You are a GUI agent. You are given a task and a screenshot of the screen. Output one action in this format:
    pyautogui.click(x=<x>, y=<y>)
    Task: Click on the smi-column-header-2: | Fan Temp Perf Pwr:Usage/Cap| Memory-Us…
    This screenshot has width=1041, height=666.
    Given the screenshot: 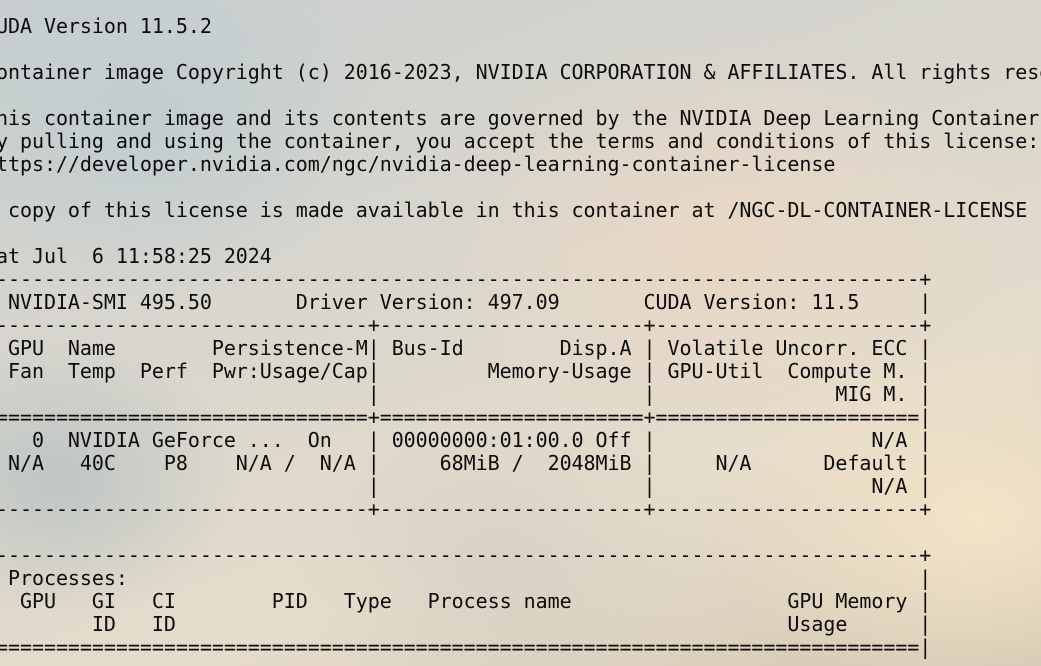 What is the action you would take?
    pyautogui.click(x=466, y=371)
    